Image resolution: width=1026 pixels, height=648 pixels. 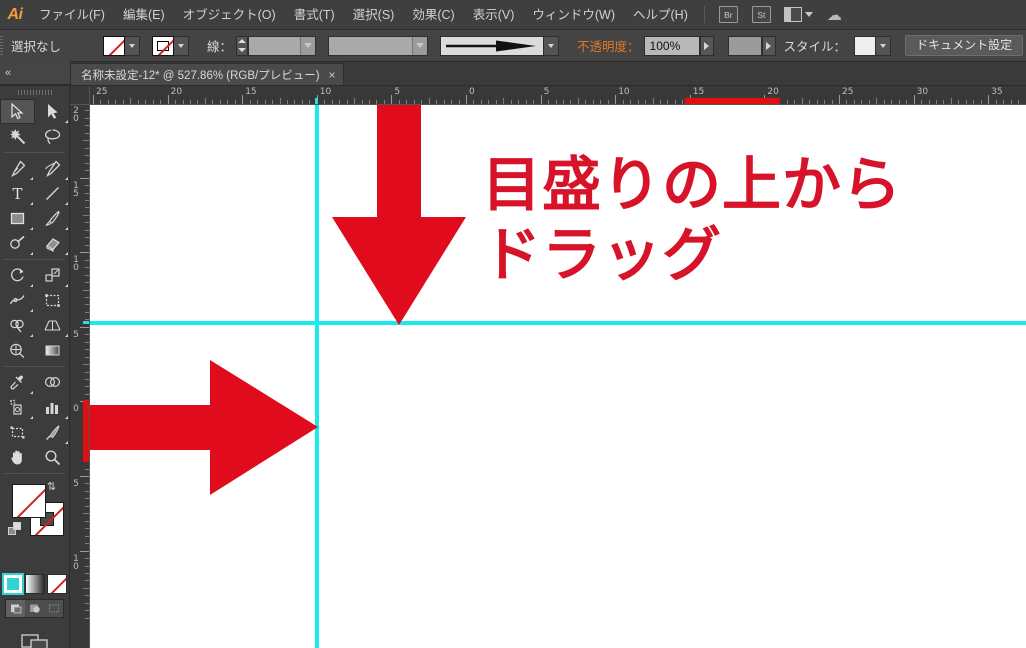 What do you see at coordinates (163, 45) in the screenshot?
I see `stroke-swatch` at bounding box center [163, 45].